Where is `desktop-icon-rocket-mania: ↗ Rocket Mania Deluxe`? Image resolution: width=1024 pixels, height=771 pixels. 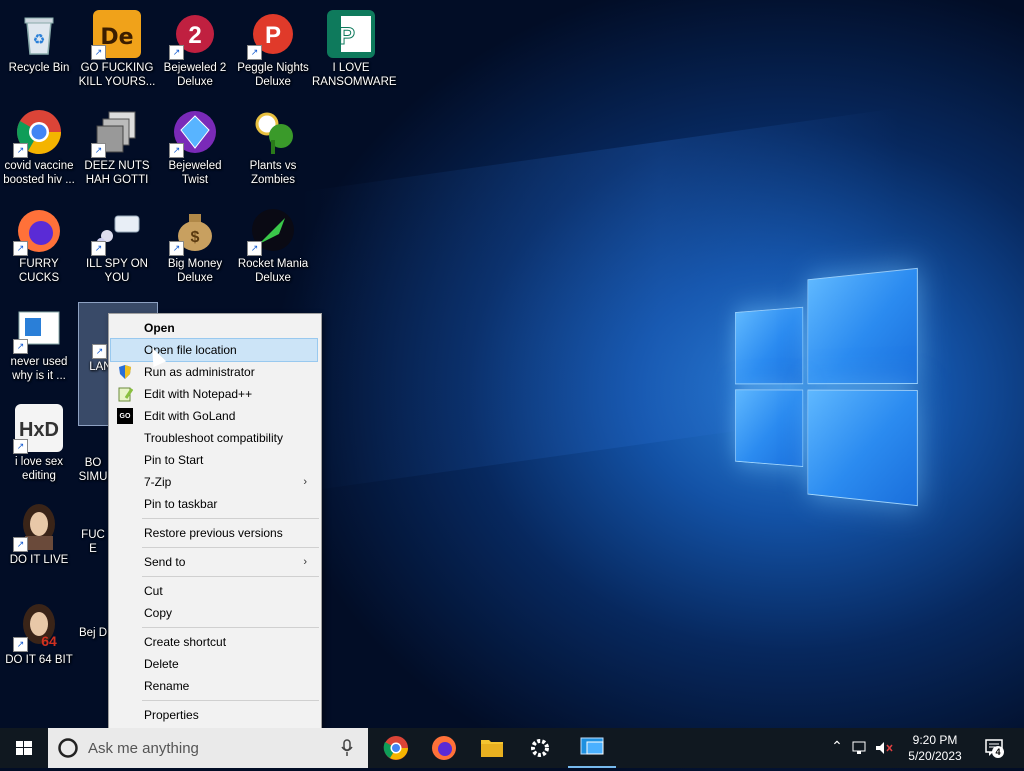
desktop-icon-rocket-mania: ↗ Rocket Mania Deluxe is located at coordinates (273, 246).